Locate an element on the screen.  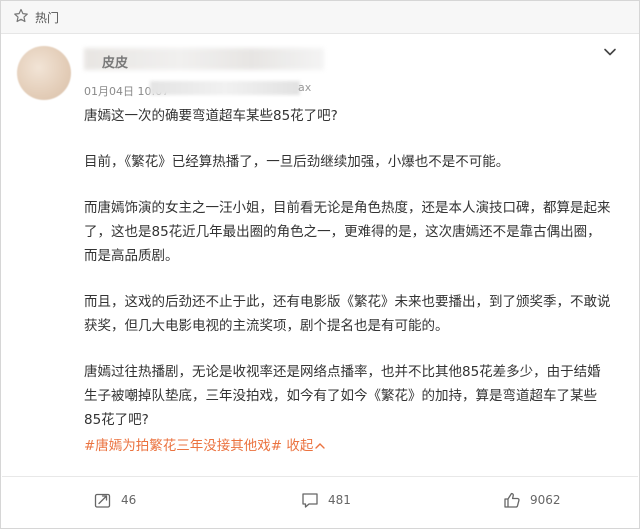
section-title: 热门 is located at coordinates (47, 18).